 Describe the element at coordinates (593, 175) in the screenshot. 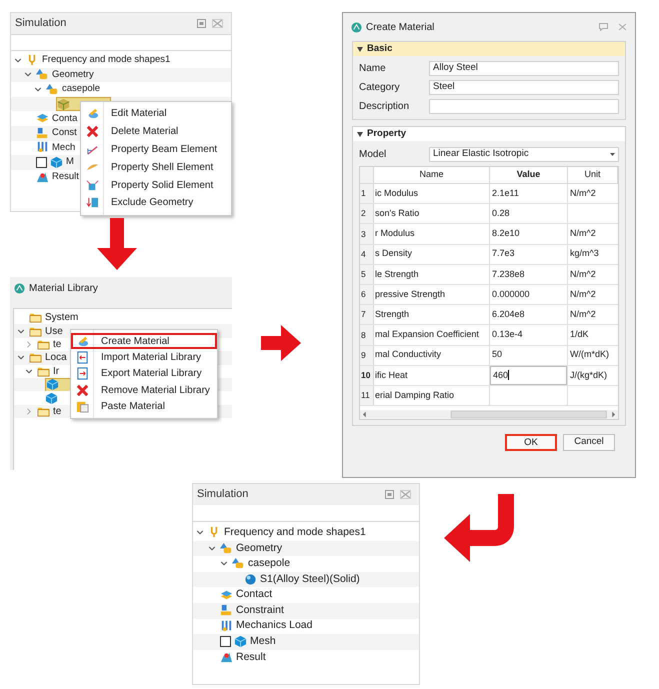

I see `column-header: Unit` at that location.